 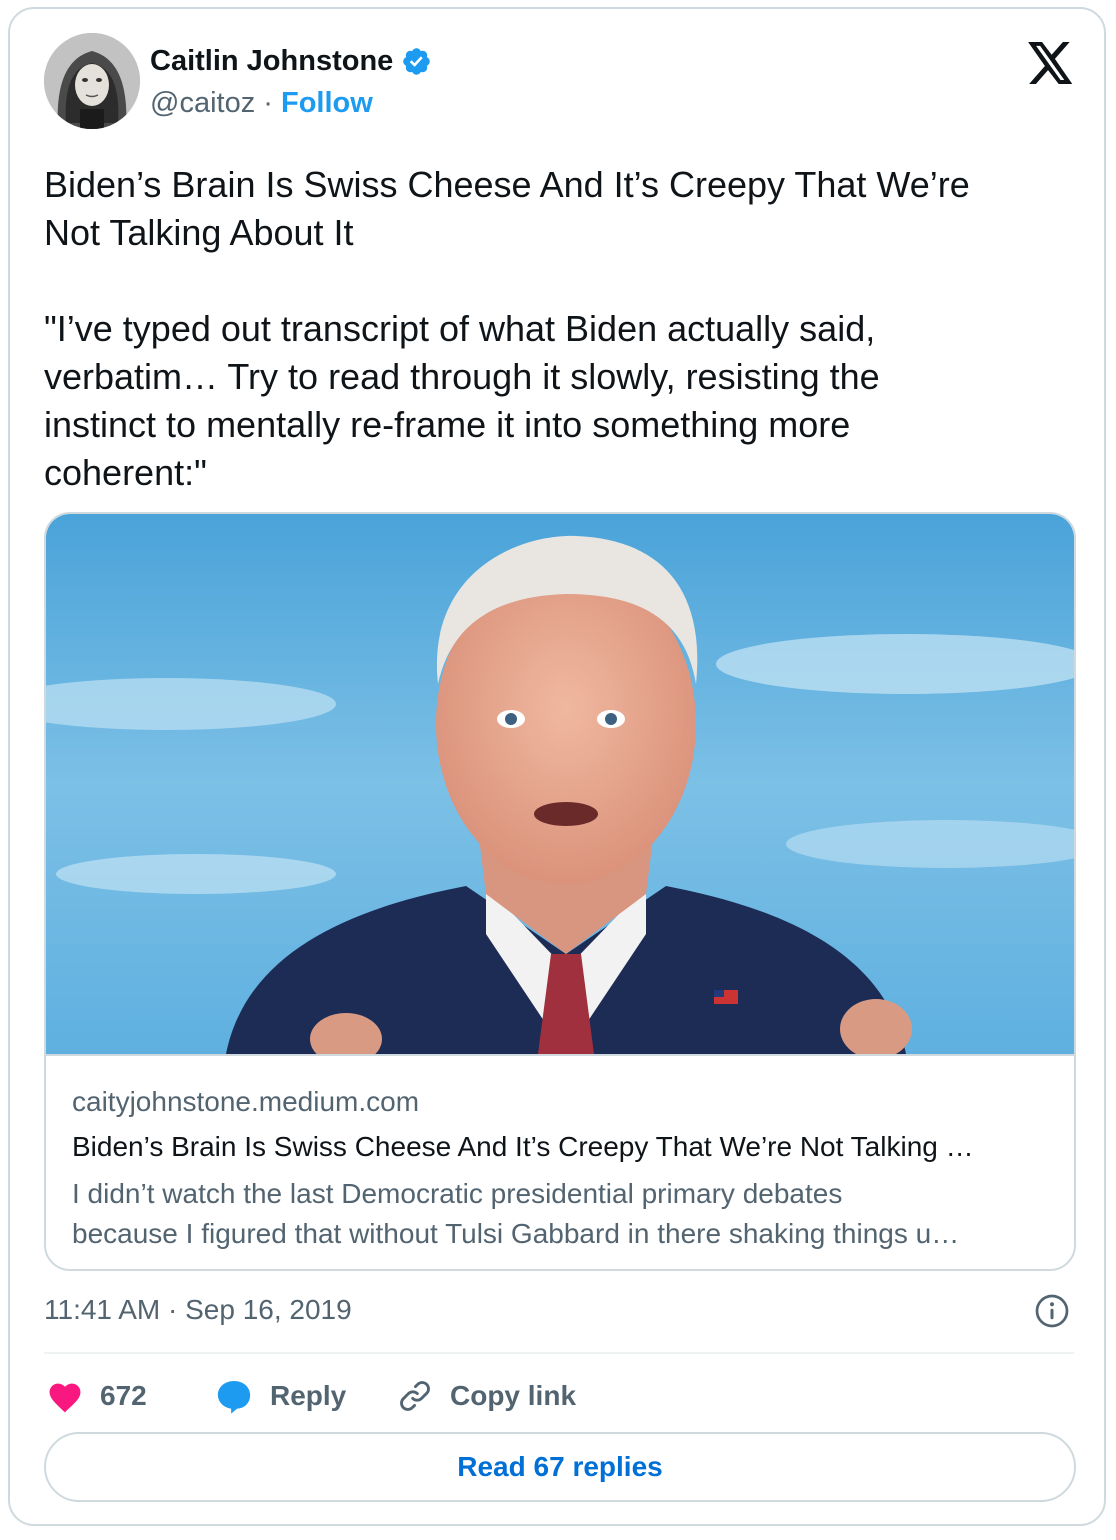 I want to click on x-logo-icon, so click(x=1051, y=63).